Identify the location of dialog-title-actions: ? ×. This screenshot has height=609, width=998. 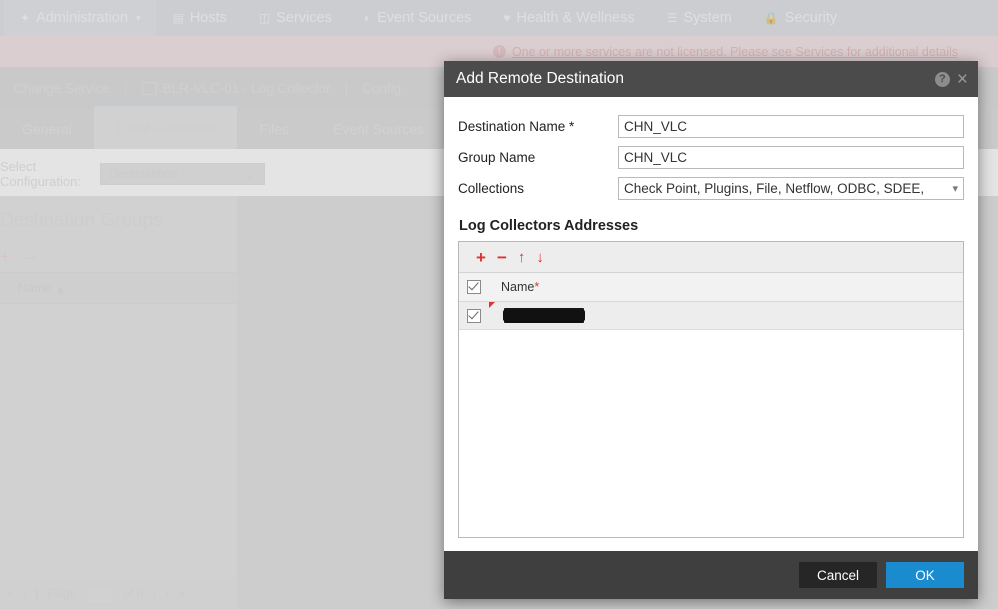
(951, 79).